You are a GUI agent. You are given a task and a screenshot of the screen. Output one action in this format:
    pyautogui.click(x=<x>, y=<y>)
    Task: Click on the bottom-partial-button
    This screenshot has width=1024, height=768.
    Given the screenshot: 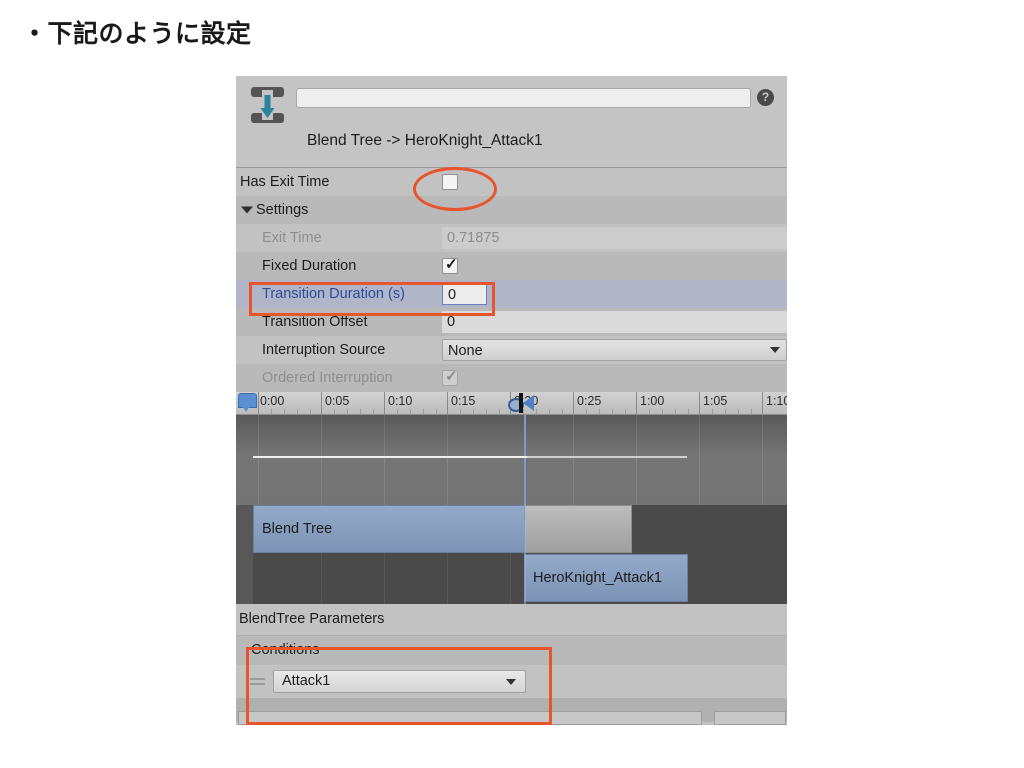 What is the action you would take?
    pyautogui.click(x=750, y=718)
    